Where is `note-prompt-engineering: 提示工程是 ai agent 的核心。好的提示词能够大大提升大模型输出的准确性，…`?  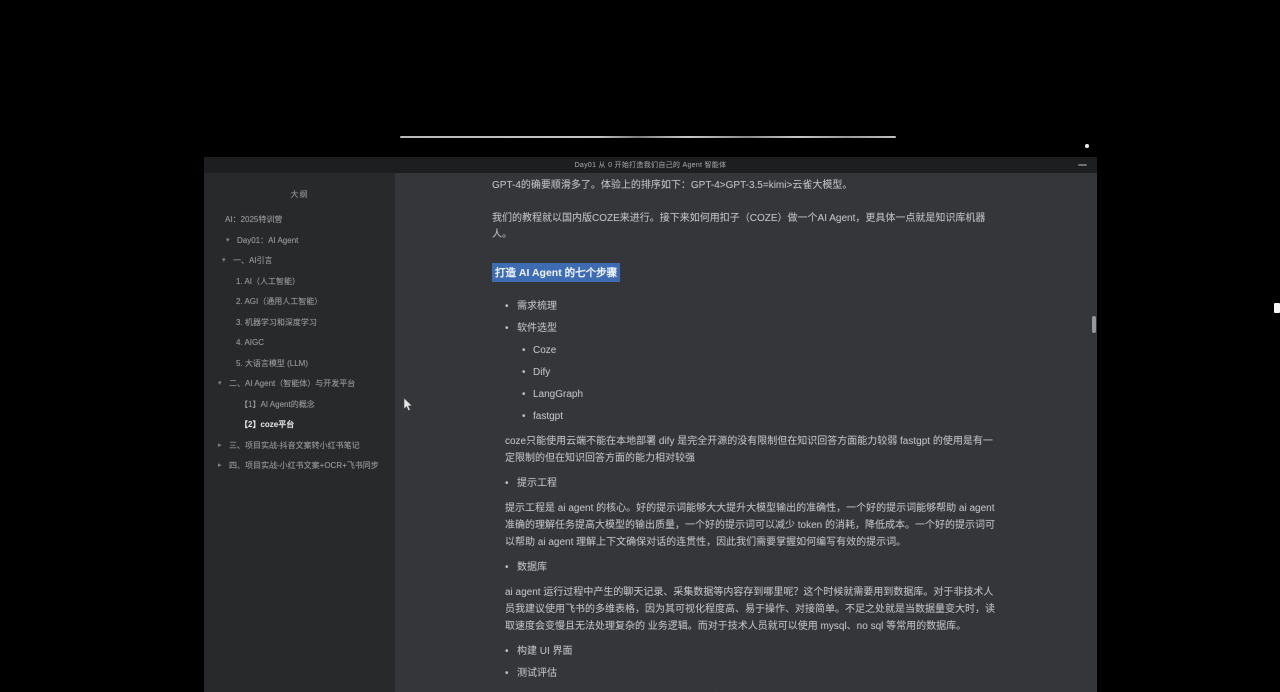 note-prompt-engineering: 提示工程是 ai agent 的核心。好的提示词能够大大提升大模型输出的准确性，… is located at coordinates (750, 525).